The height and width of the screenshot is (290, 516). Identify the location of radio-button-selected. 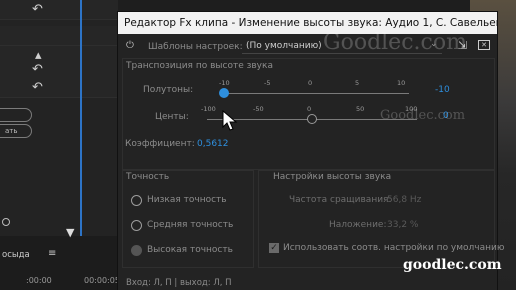
(136, 250).